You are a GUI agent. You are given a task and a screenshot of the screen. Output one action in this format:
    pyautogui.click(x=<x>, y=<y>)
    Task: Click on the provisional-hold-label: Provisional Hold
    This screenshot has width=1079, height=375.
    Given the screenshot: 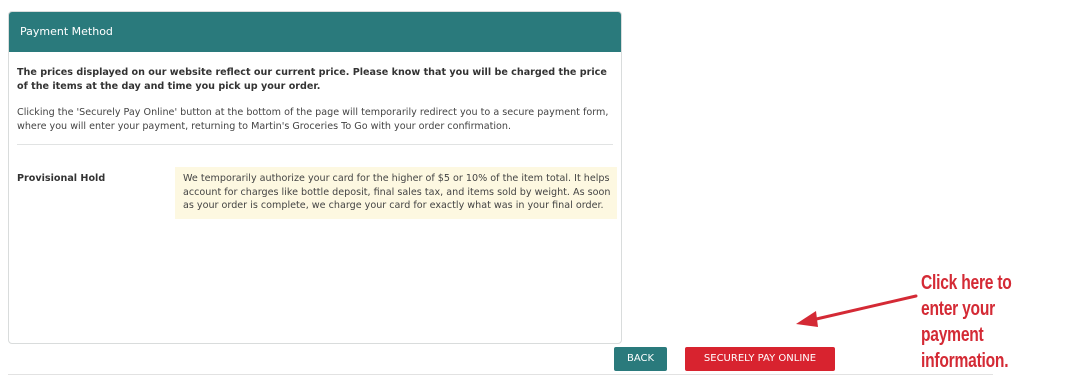 What is the action you would take?
    pyautogui.click(x=61, y=179)
    